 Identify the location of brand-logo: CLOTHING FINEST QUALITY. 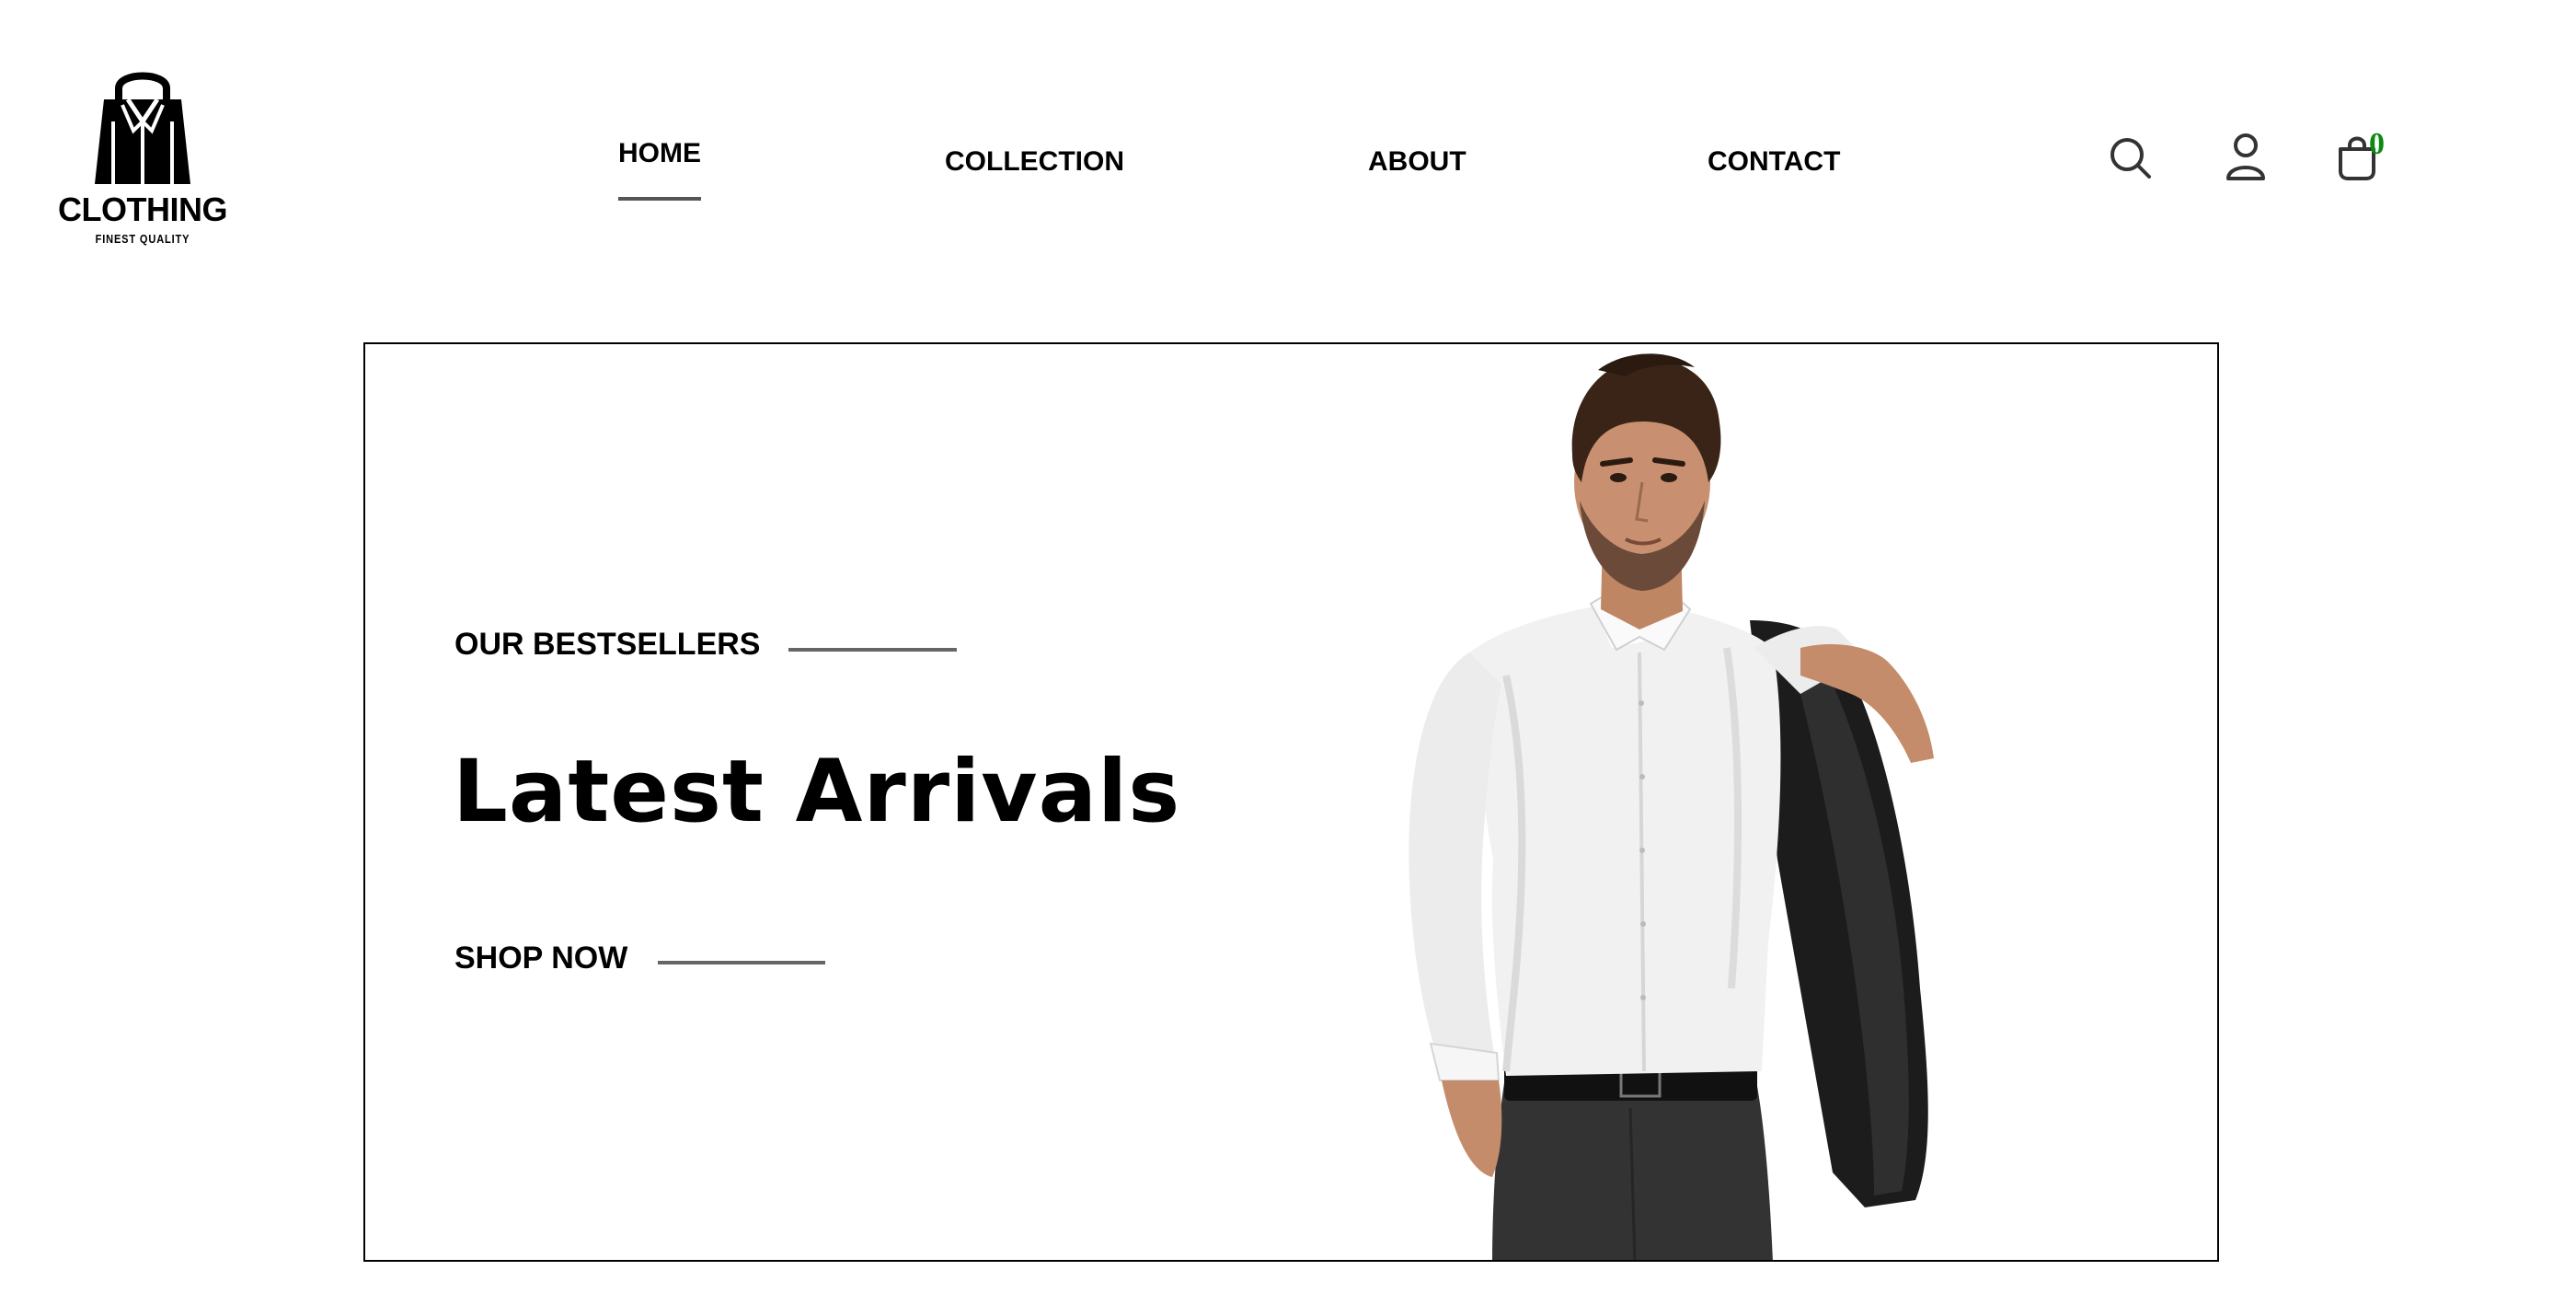
(143, 158).